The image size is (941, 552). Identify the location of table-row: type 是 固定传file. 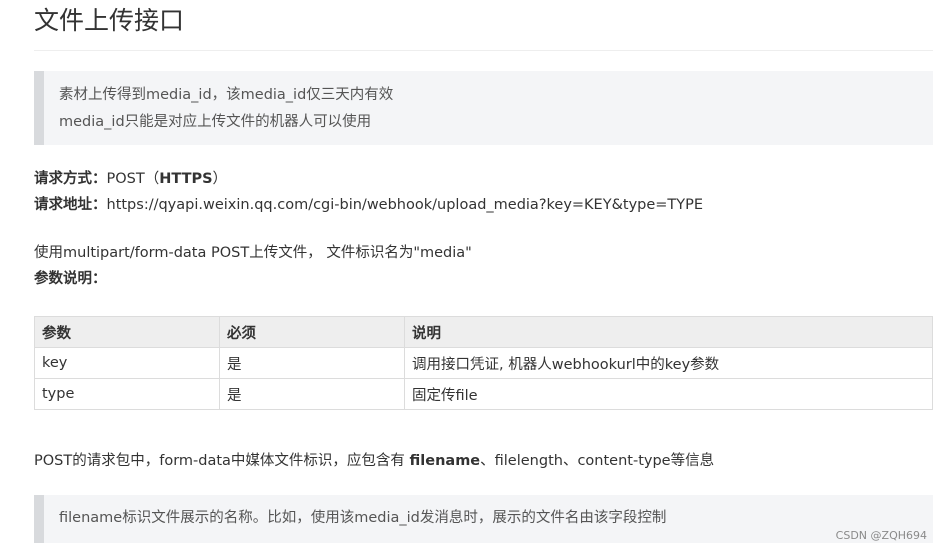
(483, 394).